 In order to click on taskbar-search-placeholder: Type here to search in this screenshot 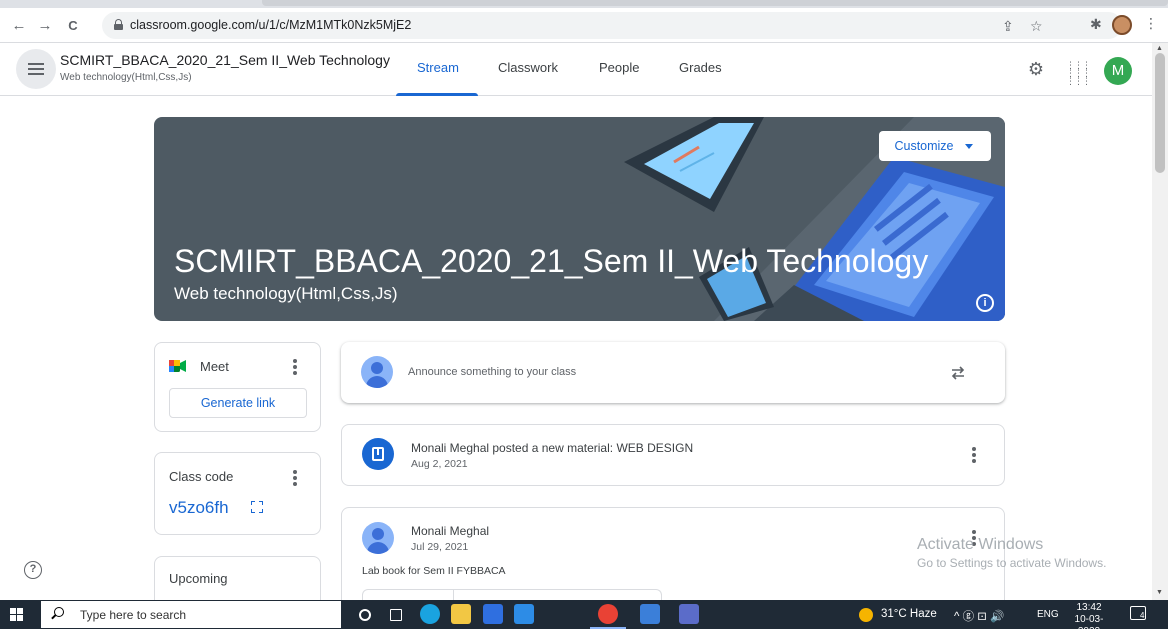, I will do `click(133, 615)`.